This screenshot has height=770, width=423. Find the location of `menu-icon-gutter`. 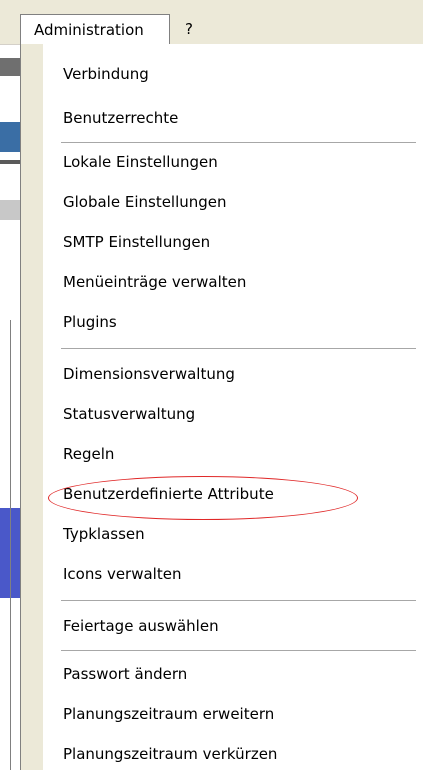

menu-icon-gutter is located at coordinates (32, 407).